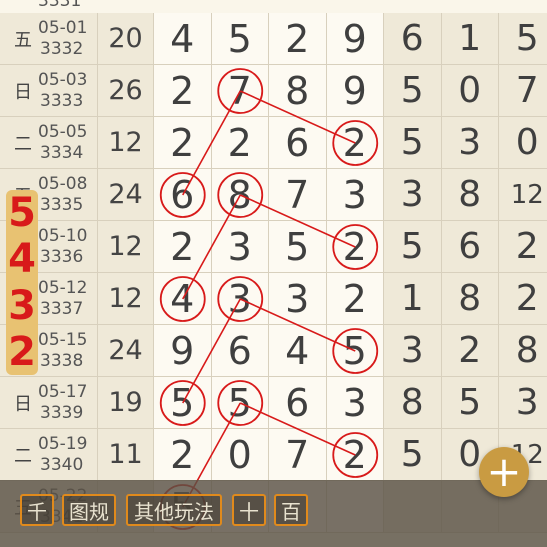 The width and height of the screenshot is (547, 547). Describe the element at coordinates (22, 305) in the screenshot. I see `sidebar-digit: 3` at that location.